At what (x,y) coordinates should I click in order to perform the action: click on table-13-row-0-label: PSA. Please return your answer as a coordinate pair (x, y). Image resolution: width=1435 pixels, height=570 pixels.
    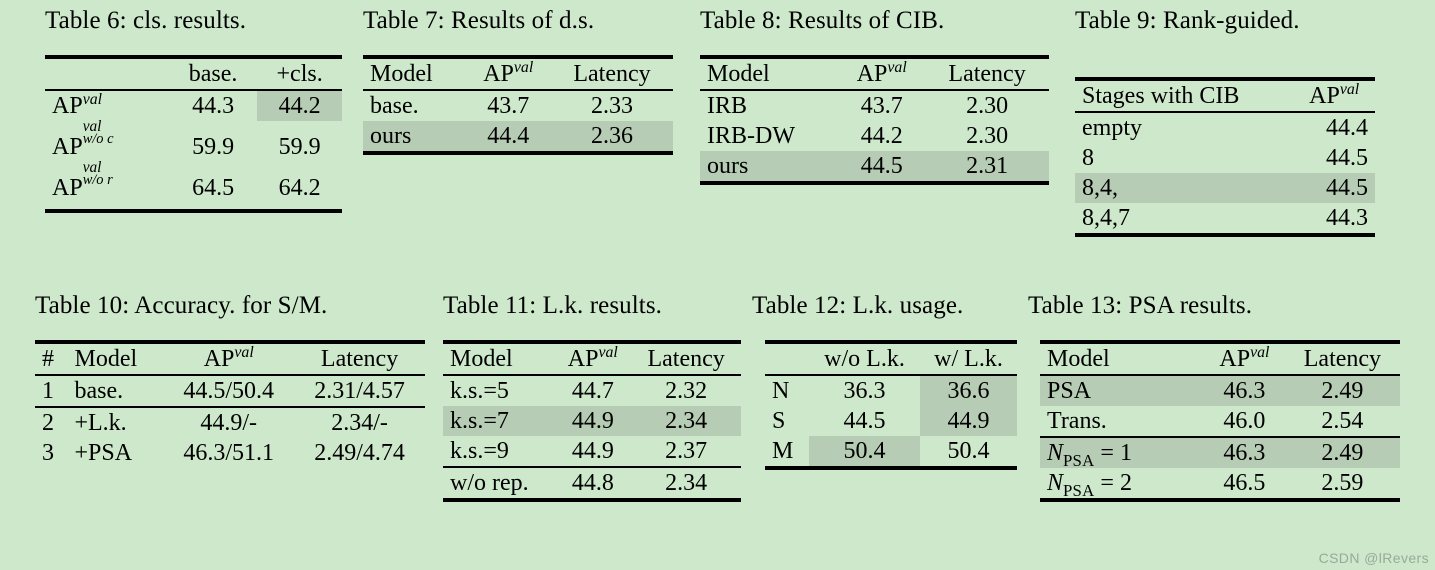
    Looking at the image, I should click on (1122, 390).